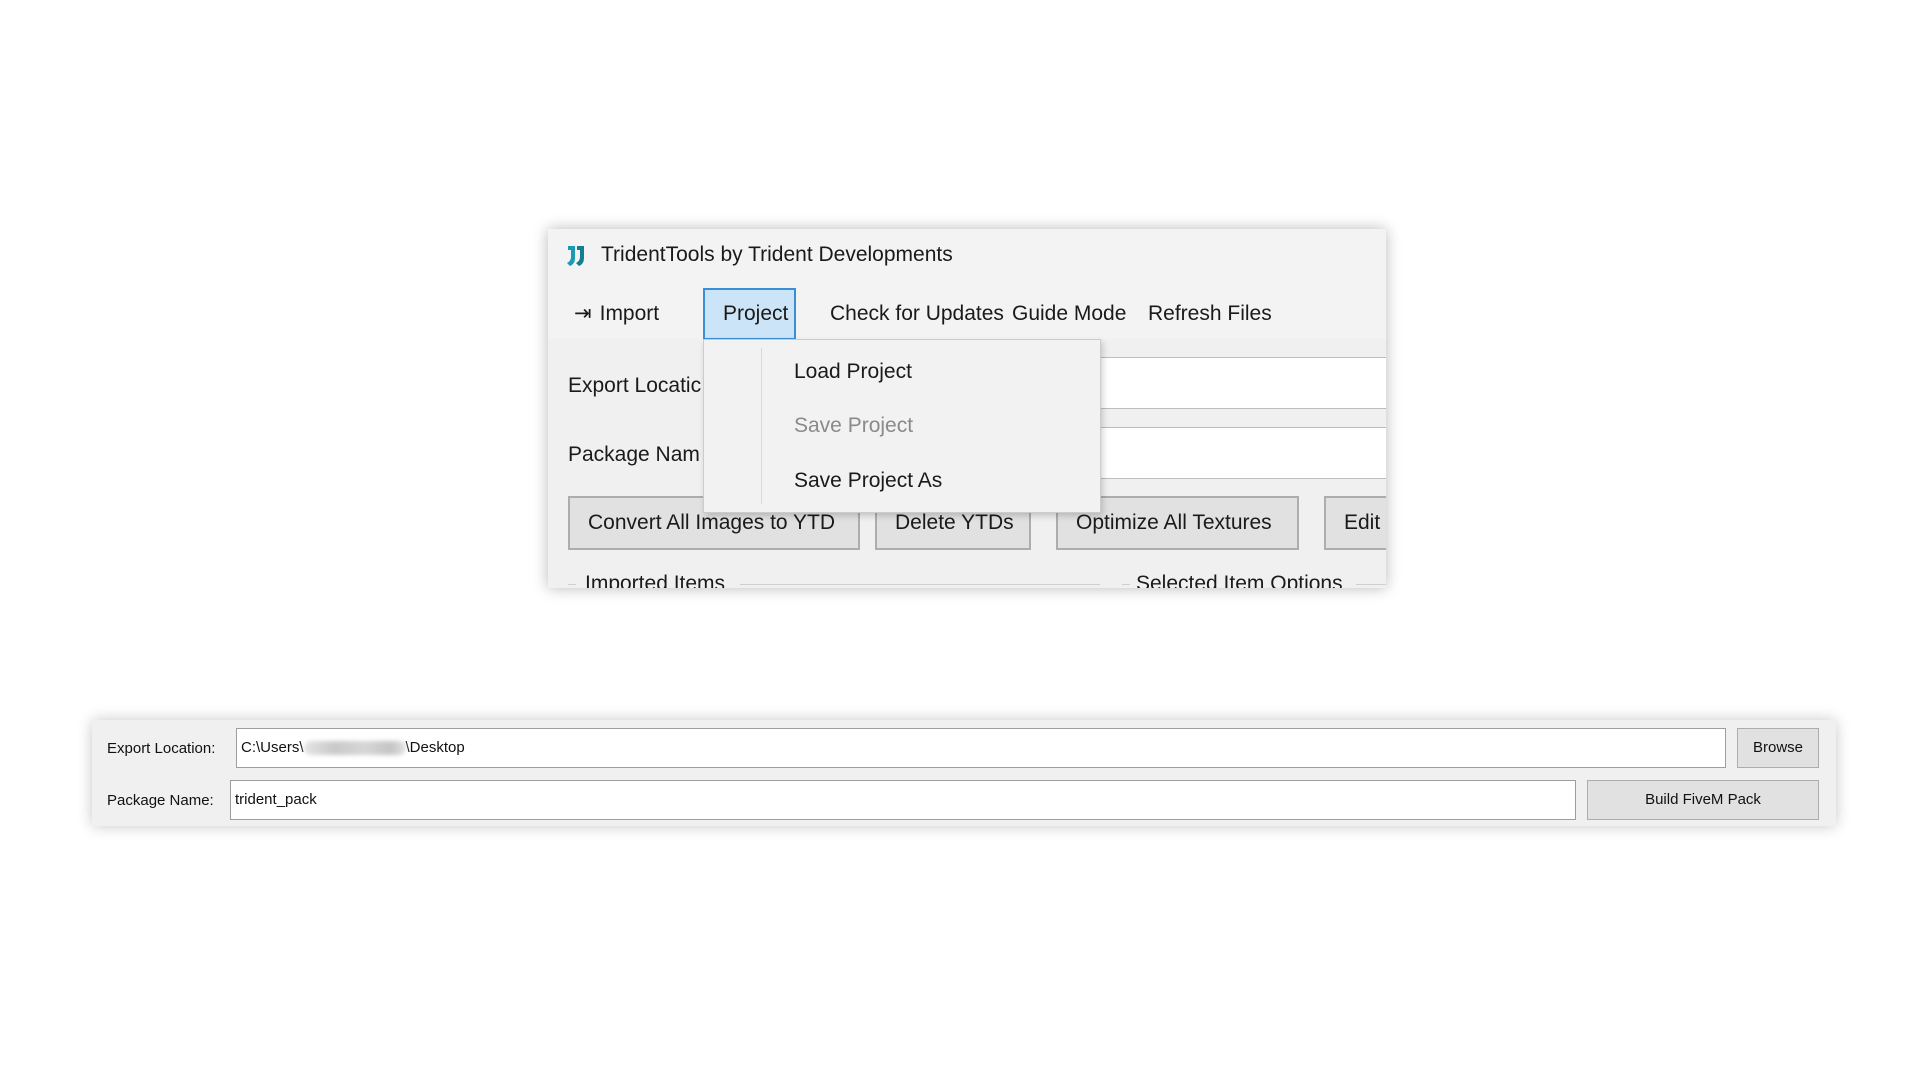 The image size is (1920, 1080). I want to click on package-name-field, so click(1237, 453).